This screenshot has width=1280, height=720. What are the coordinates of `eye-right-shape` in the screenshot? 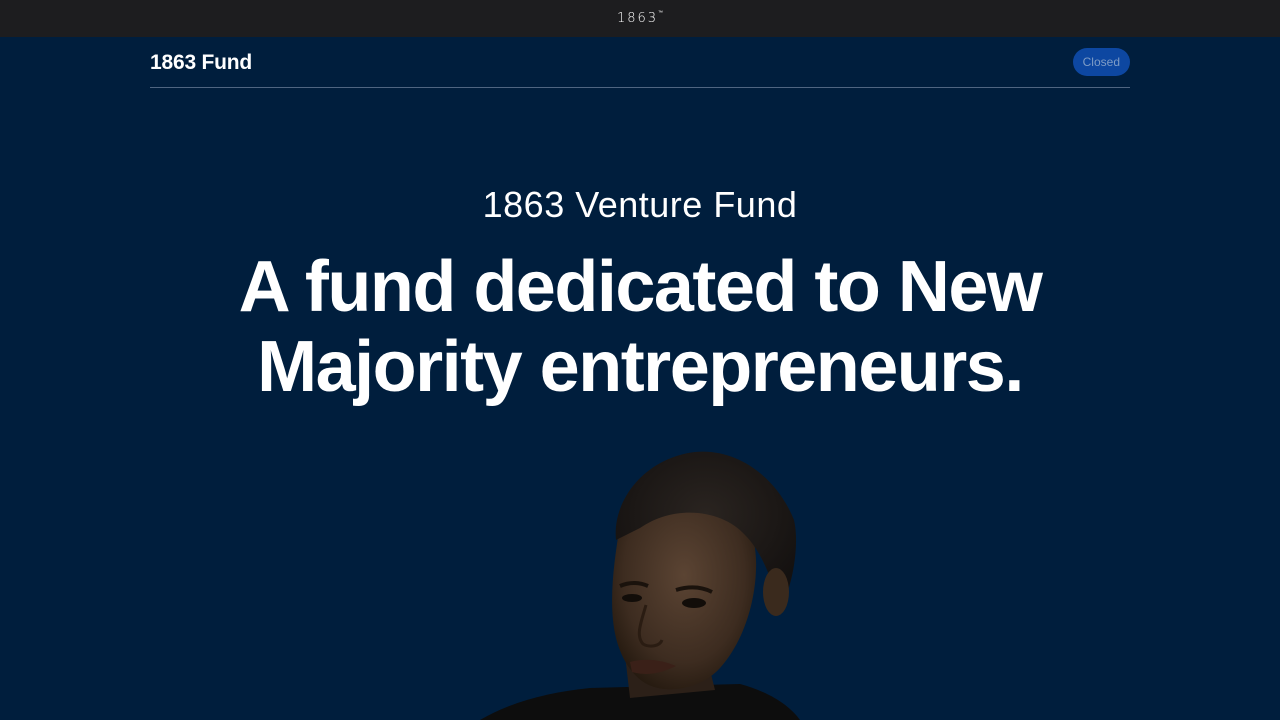 It's located at (694, 603).